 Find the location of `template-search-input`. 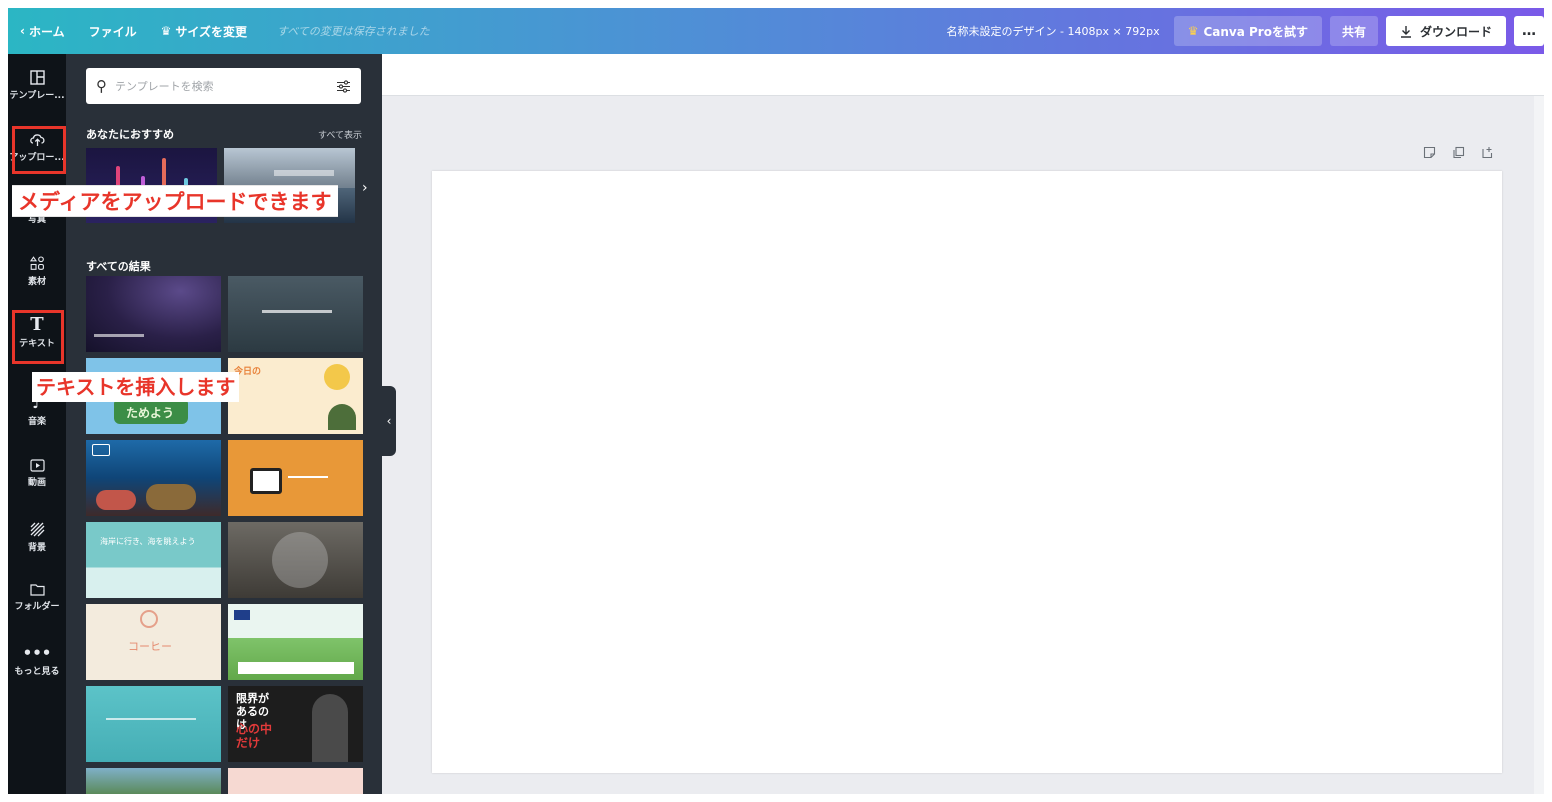

template-search-input is located at coordinates (221, 86).